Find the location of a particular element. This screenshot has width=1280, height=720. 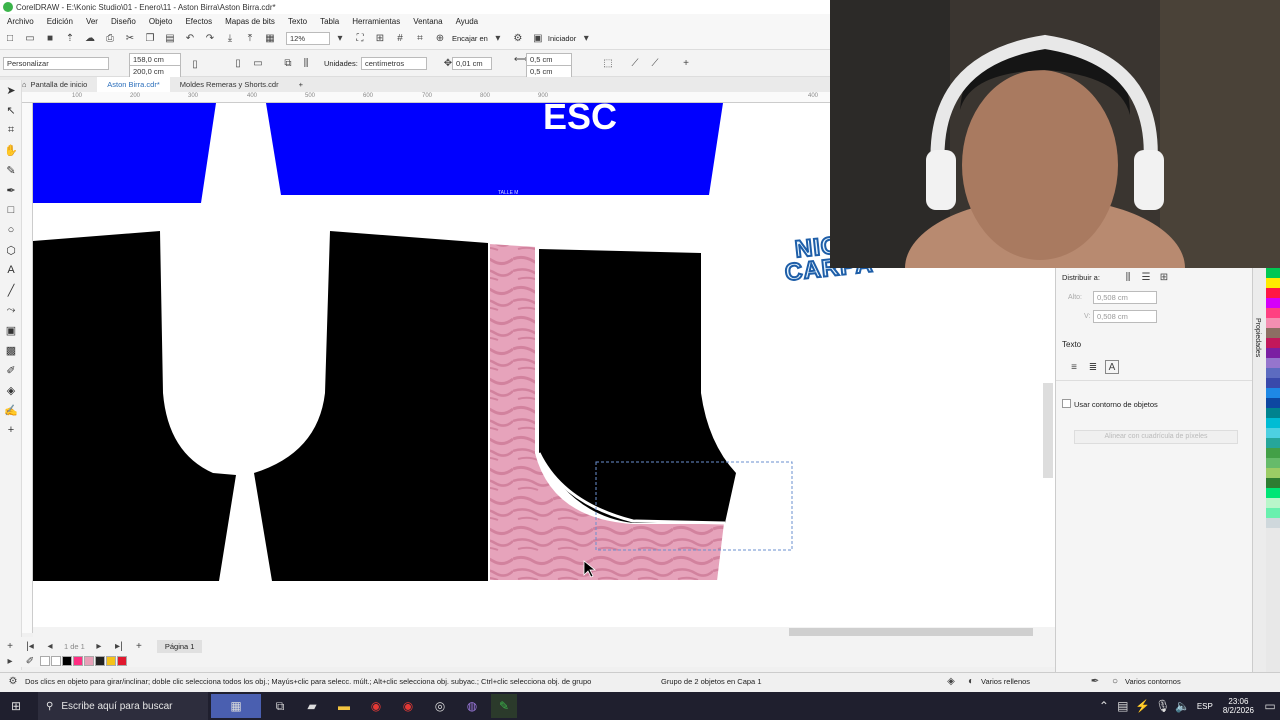

blue-shirt-panel-left is located at coordinates (124, 153).